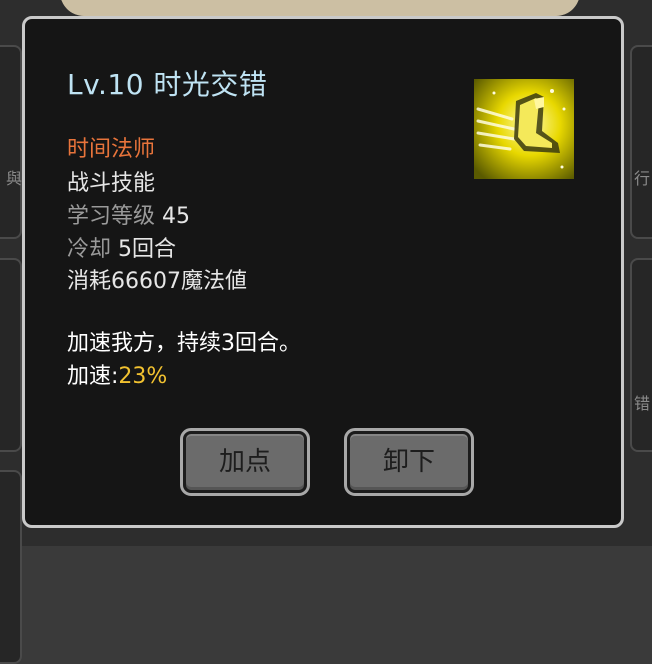  I want to click on unequip-button: 卸下, so click(409, 462).